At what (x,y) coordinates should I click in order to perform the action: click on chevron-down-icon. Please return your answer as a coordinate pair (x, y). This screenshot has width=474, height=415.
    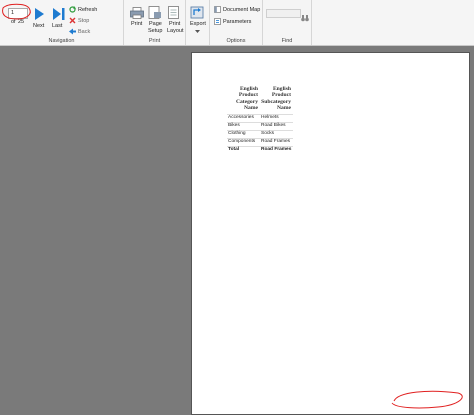
    Looking at the image, I should click on (197, 31).